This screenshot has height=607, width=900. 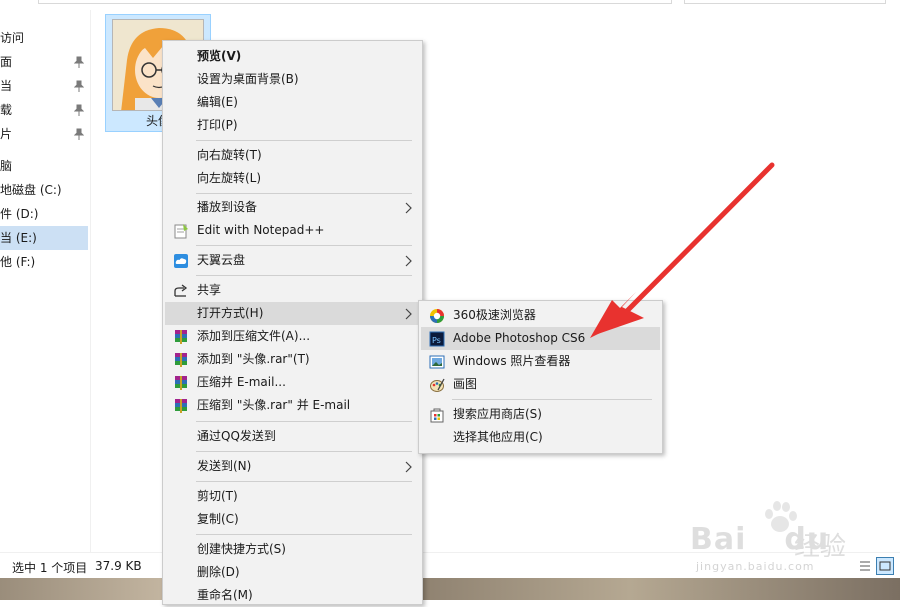 What do you see at coordinates (218, 519) in the screenshot?
I see `menu-item-label: 复制(C)` at bounding box center [218, 519].